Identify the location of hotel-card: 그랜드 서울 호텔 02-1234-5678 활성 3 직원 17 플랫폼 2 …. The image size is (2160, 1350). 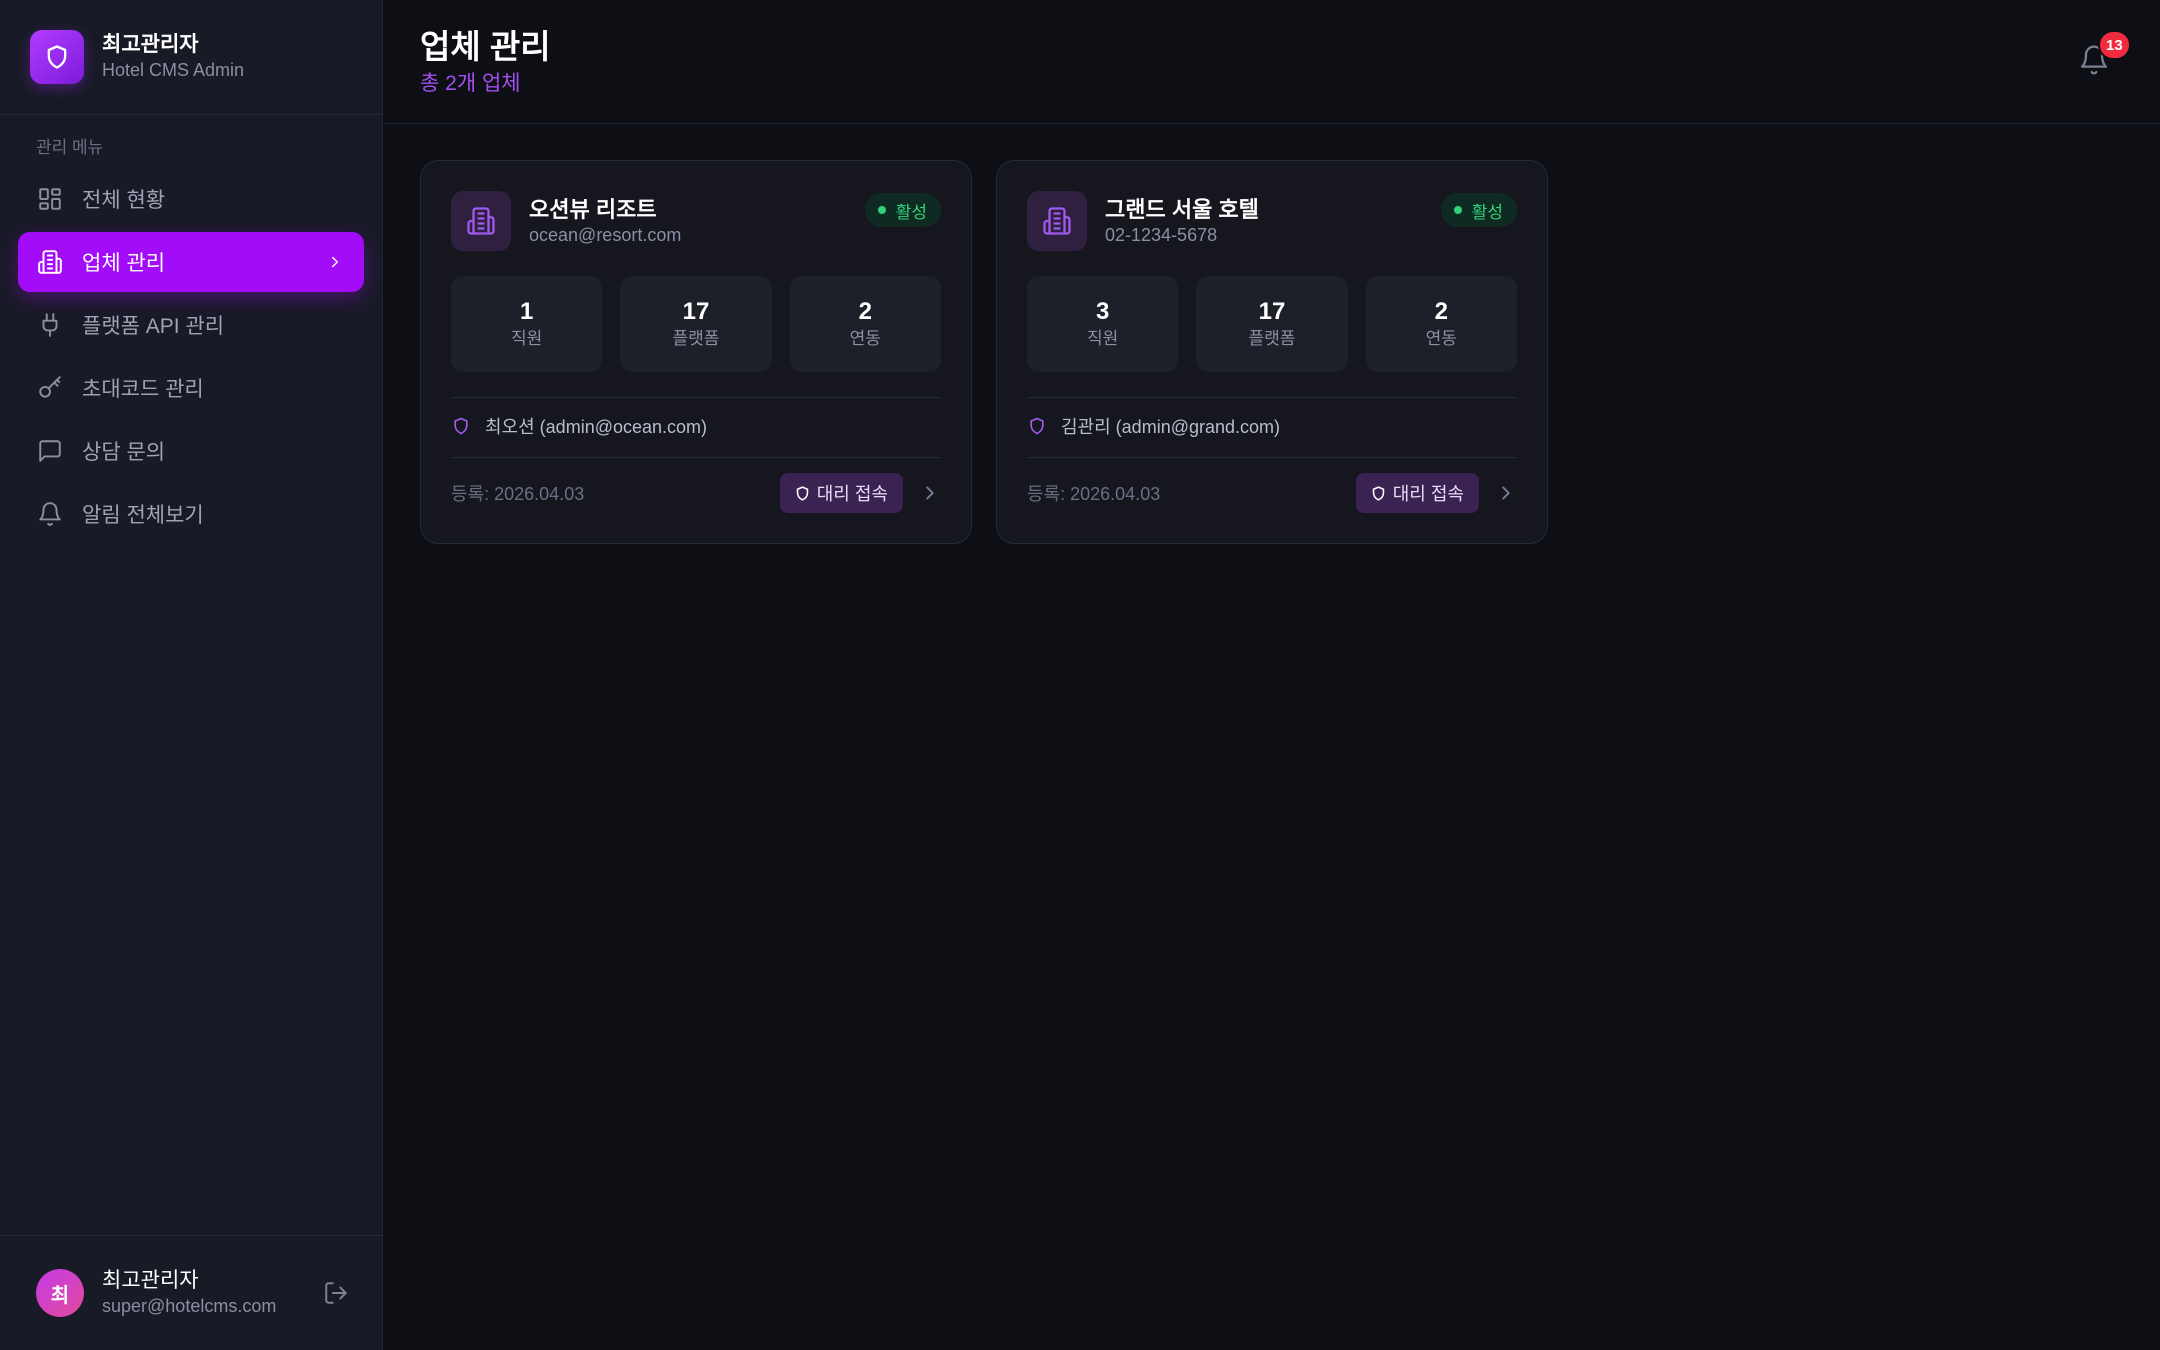
(1272, 352).